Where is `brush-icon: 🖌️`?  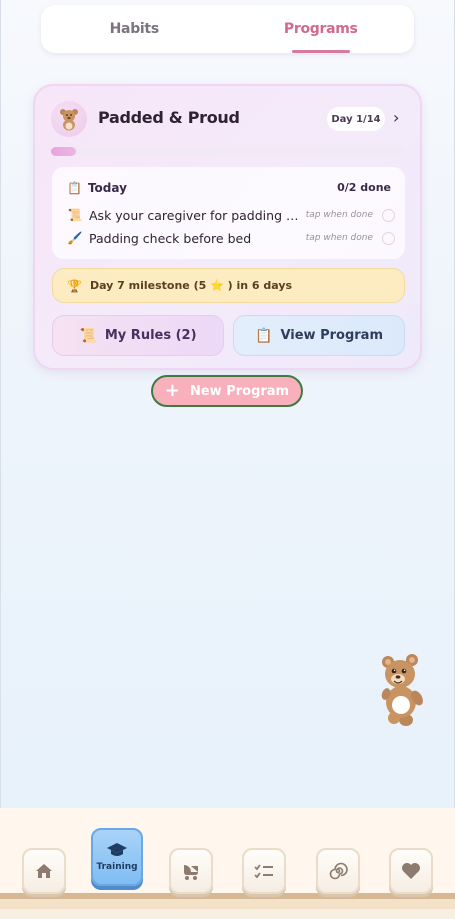 brush-icon: 🖌️ is located at coordinates (75, 238).